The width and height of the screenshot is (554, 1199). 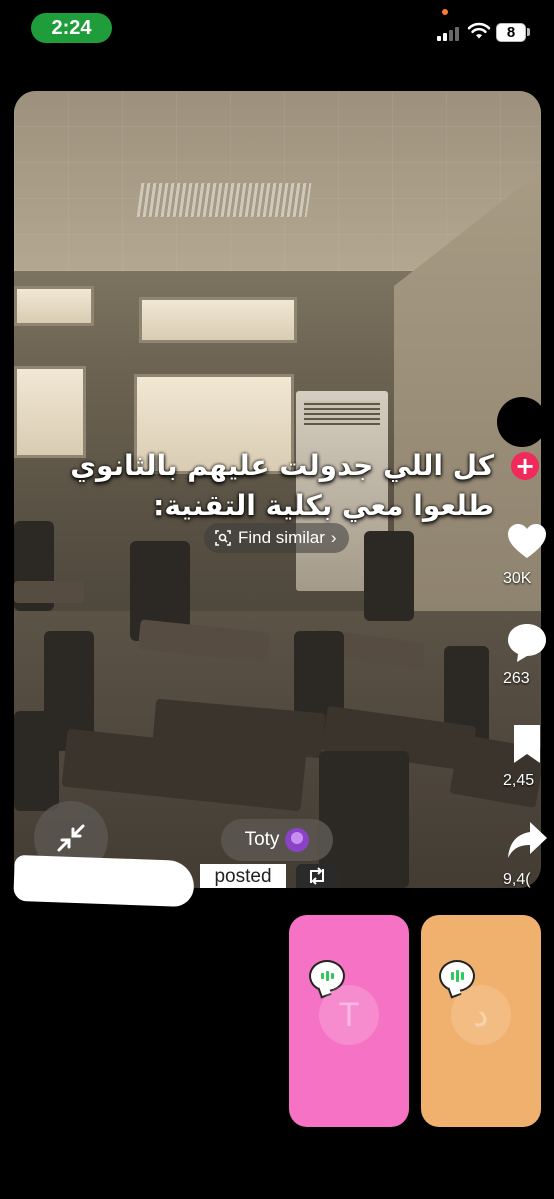 I want to click on find-similar-button: Find similar ›, so click(x=276, y=538).